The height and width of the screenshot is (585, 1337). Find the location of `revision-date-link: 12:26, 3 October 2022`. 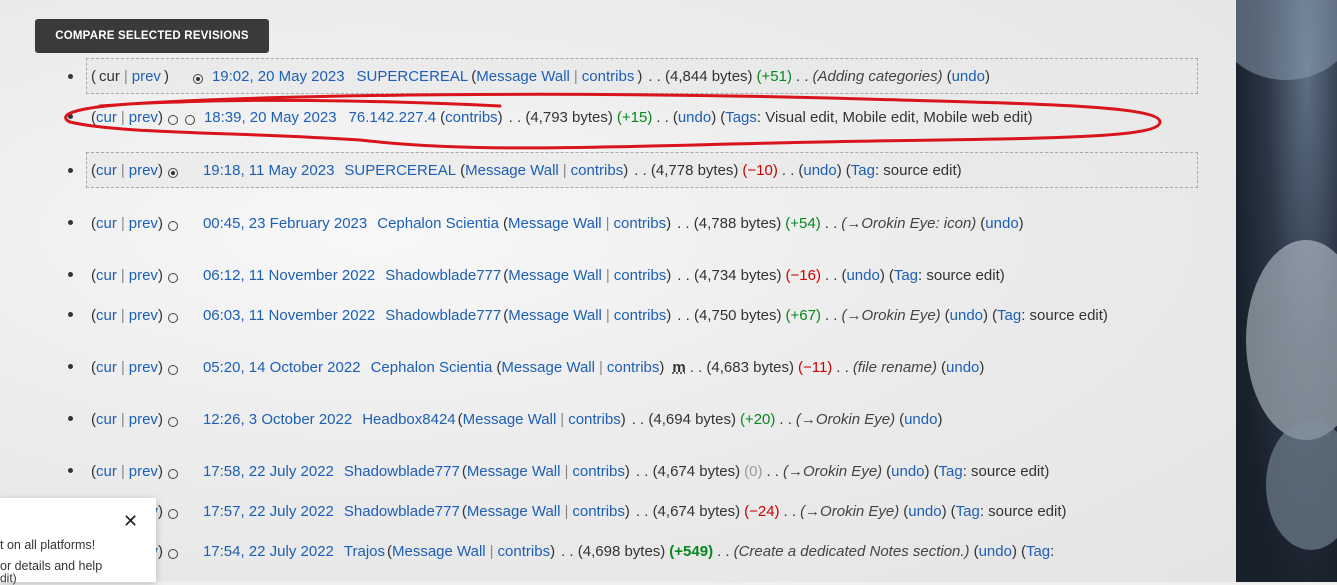

revision-date-link: 12:26, 3 October 2022 is located at coordinates (277, 419).